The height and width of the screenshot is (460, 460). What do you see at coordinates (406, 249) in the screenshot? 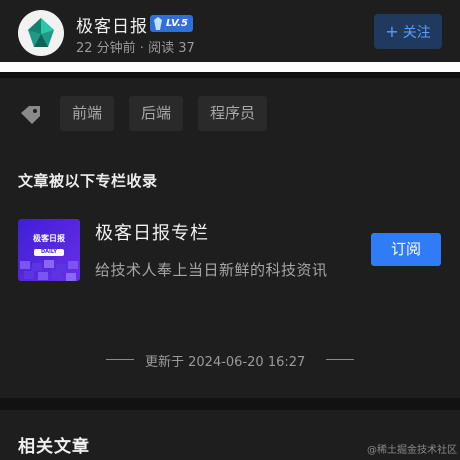
I see `subscribe-button: 订阅` at bounding box center [406, 249].